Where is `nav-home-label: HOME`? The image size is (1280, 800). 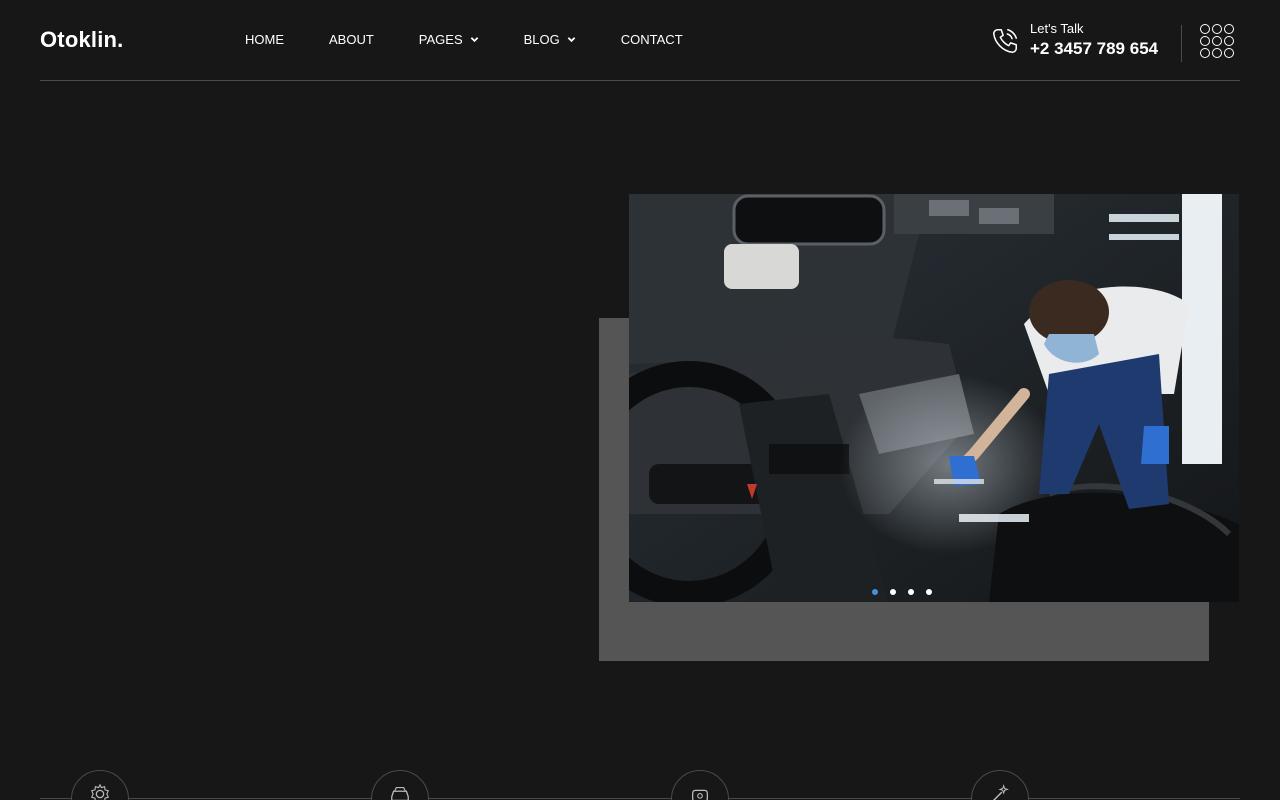 nav-home-label: HOME is located at coordinates (264, 39).